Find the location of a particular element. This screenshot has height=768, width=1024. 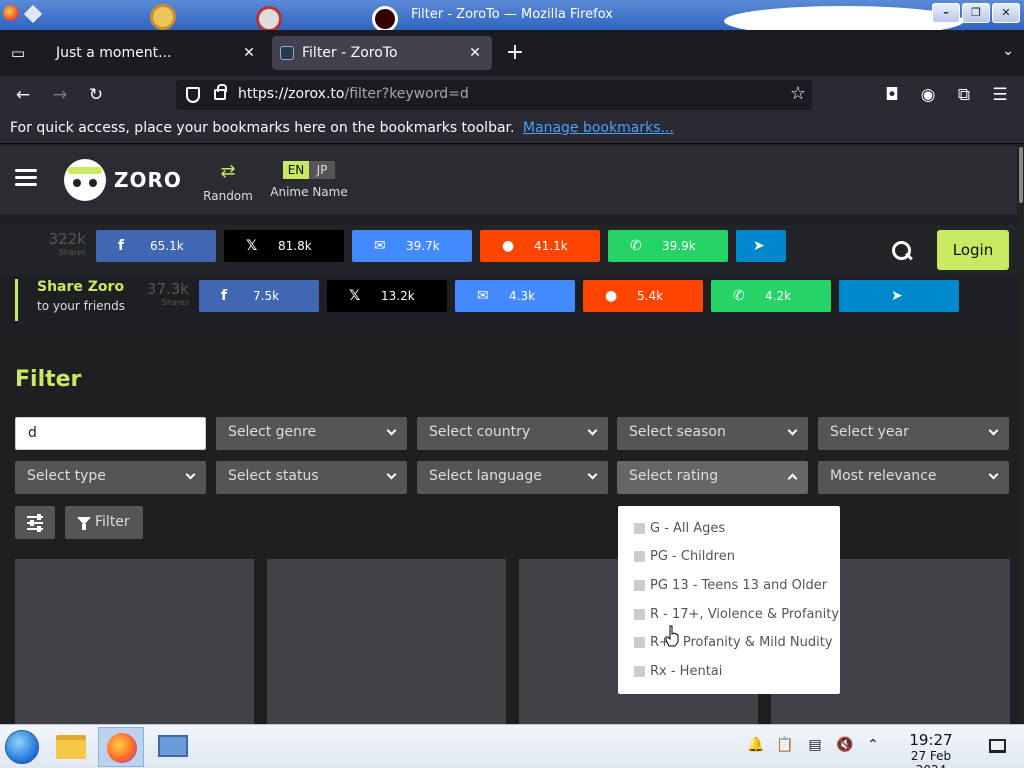

share-whatsapp-button: ✆ 4.2k is located at coordinates (771, 296).